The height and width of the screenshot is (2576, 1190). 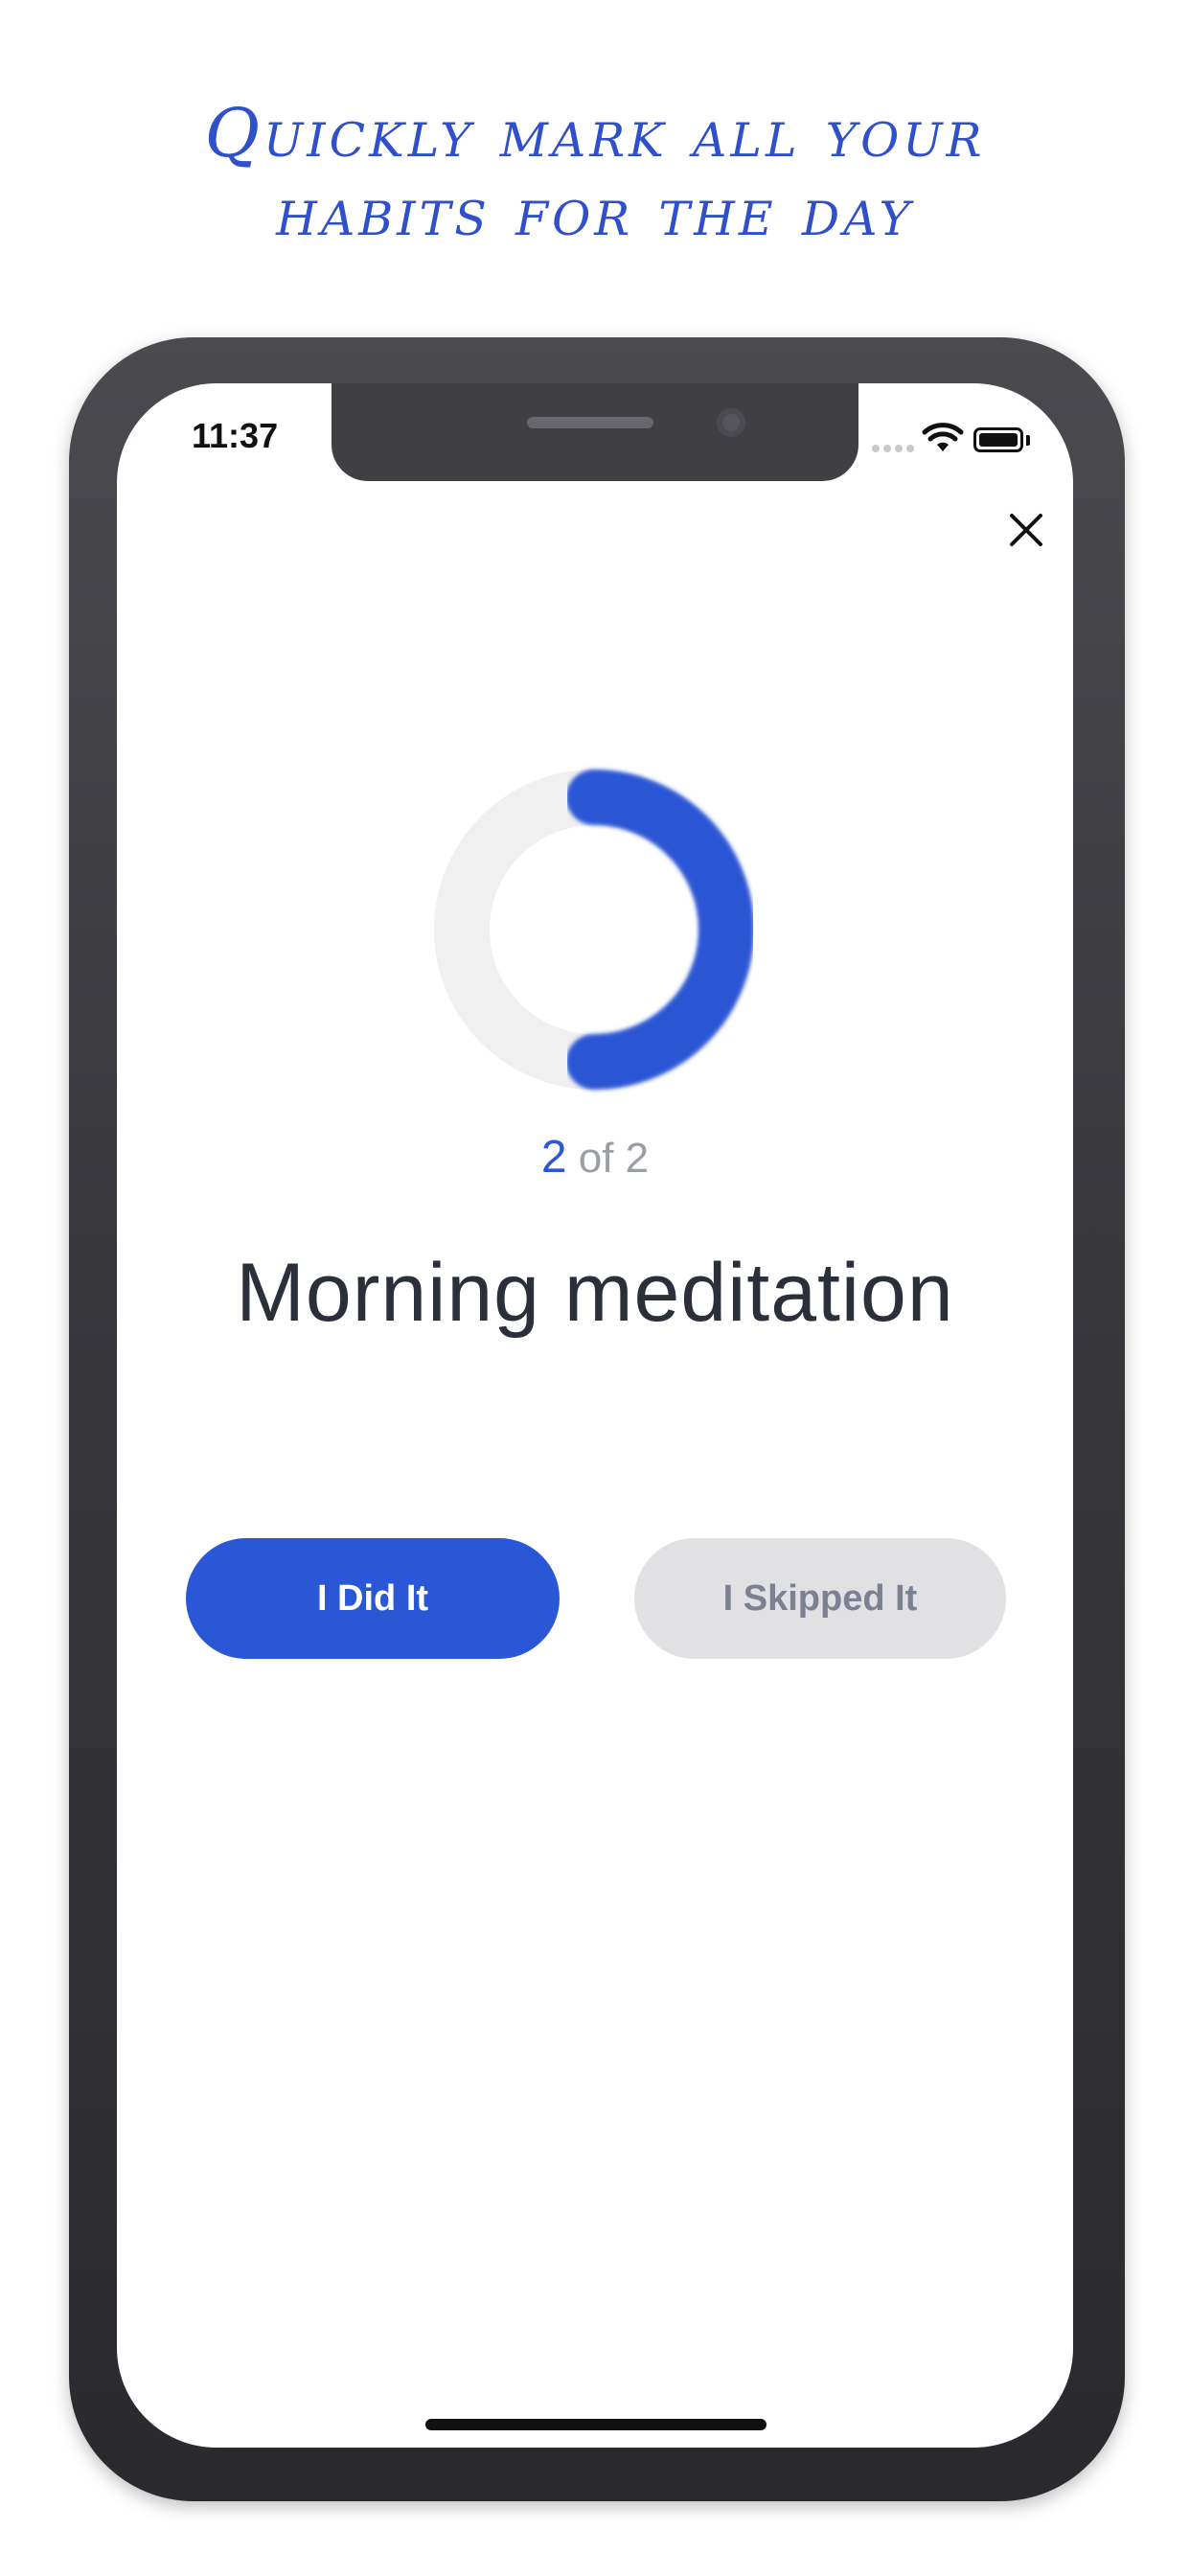 I want to click on battery-icon, so click(x=998, y=439).